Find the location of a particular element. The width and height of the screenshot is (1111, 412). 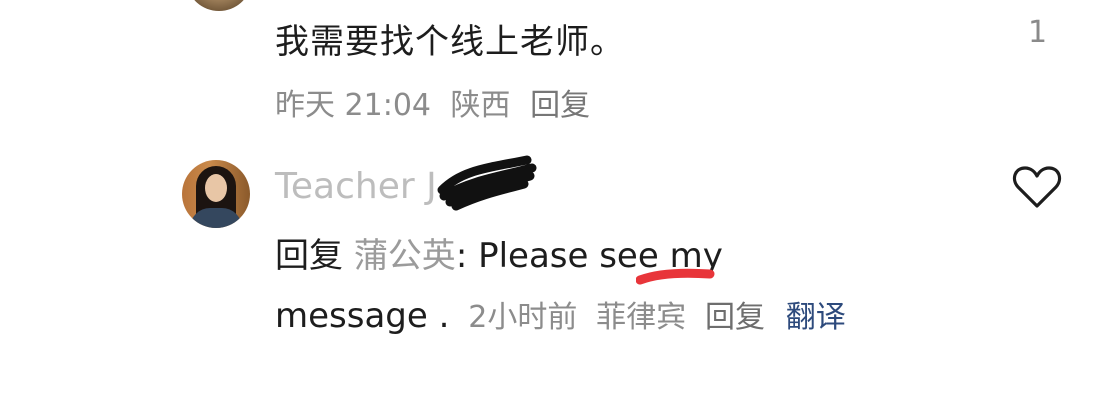

avatar-teacher is located at coordinates (216, 194).